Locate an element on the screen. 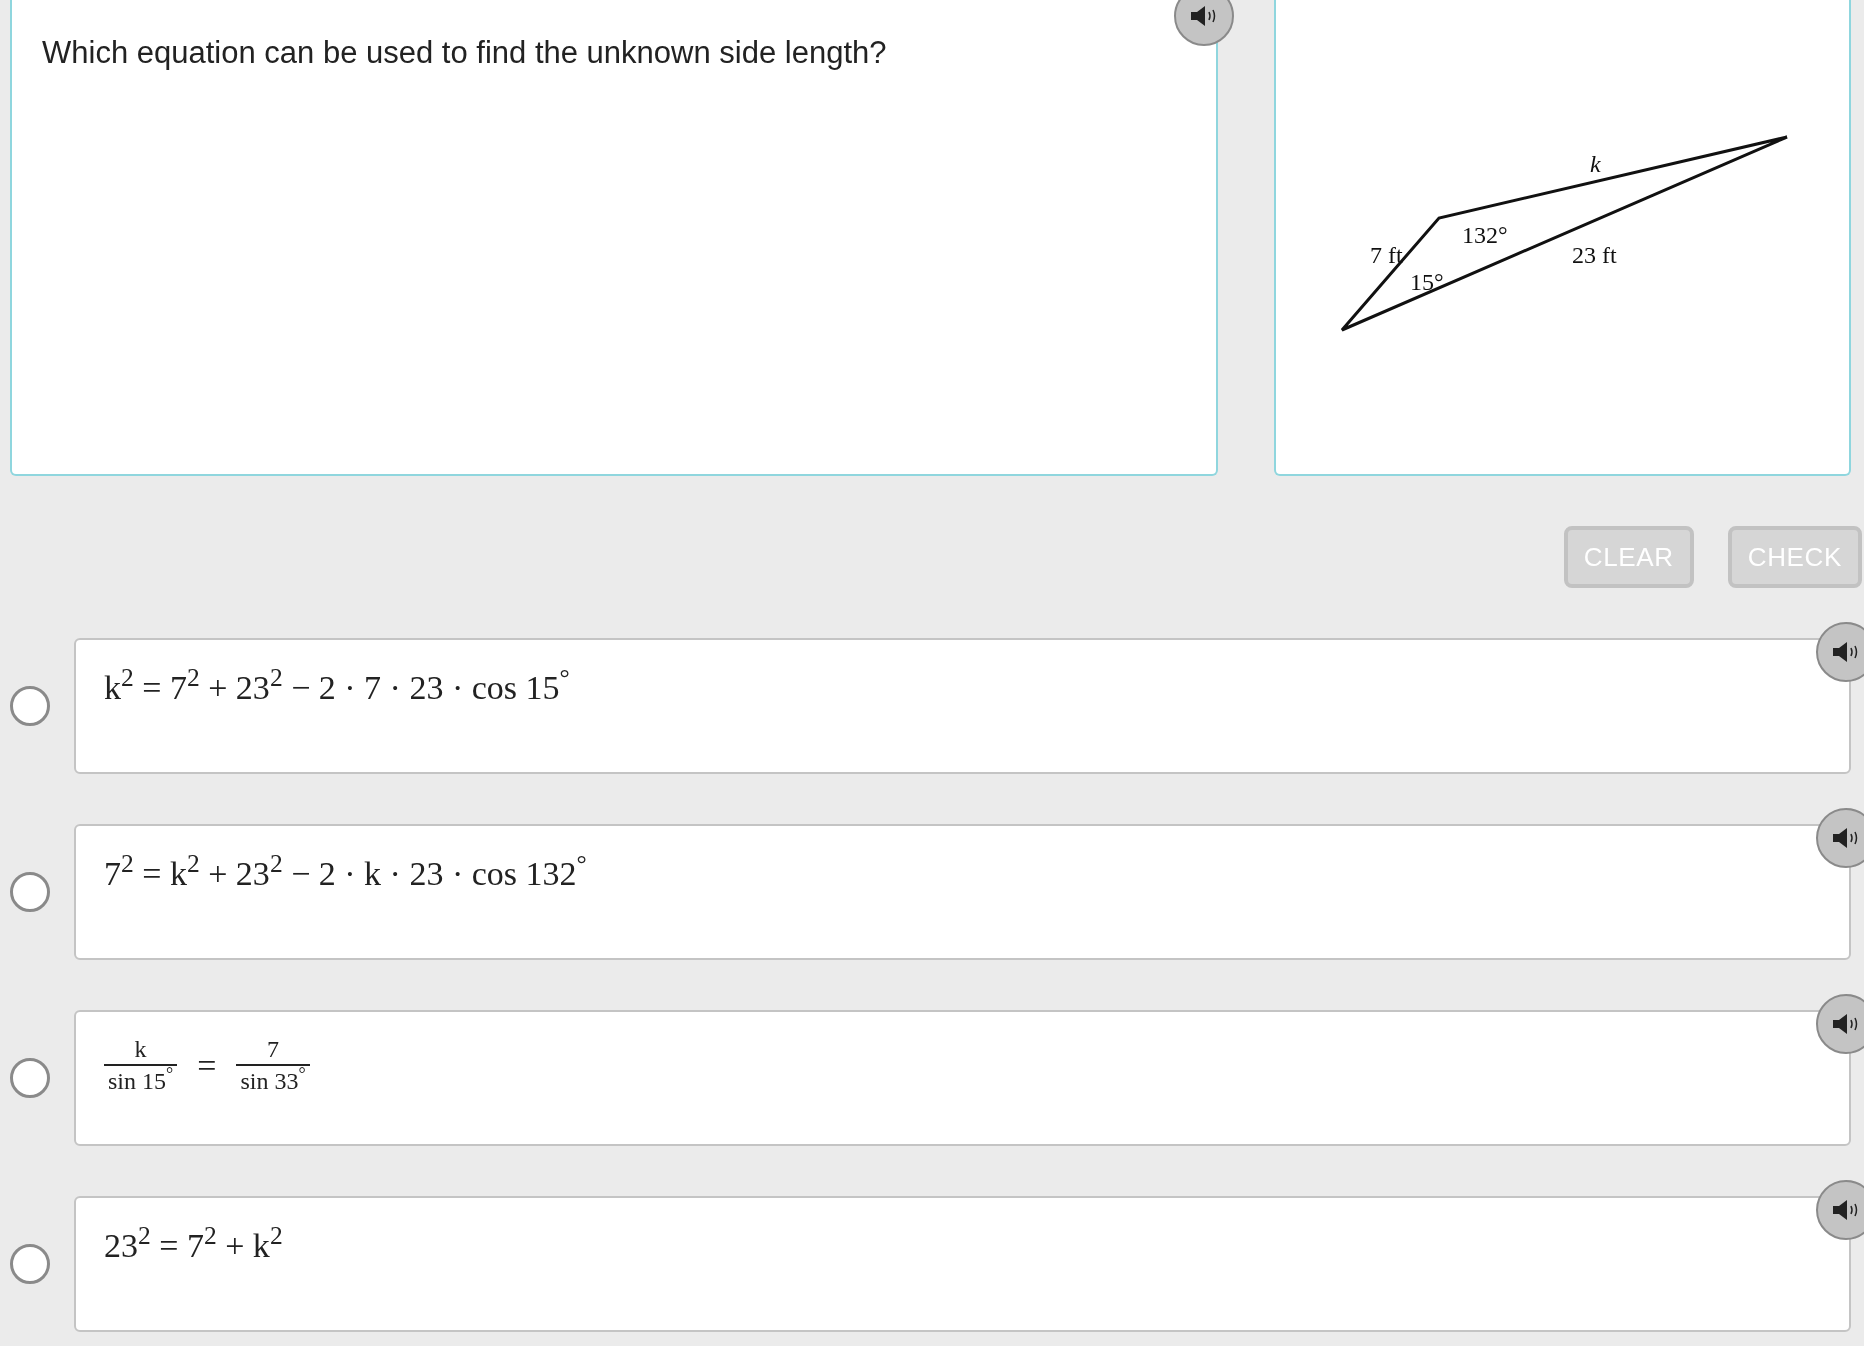 This screenshot has width=1864, height=1346. answer-card: k$^{2}$ = 7$^{2}$ + 23$^{2}$ − 2 · 7 · 23 · cos 15$^{°}$ is located at coordinates (962, 706).